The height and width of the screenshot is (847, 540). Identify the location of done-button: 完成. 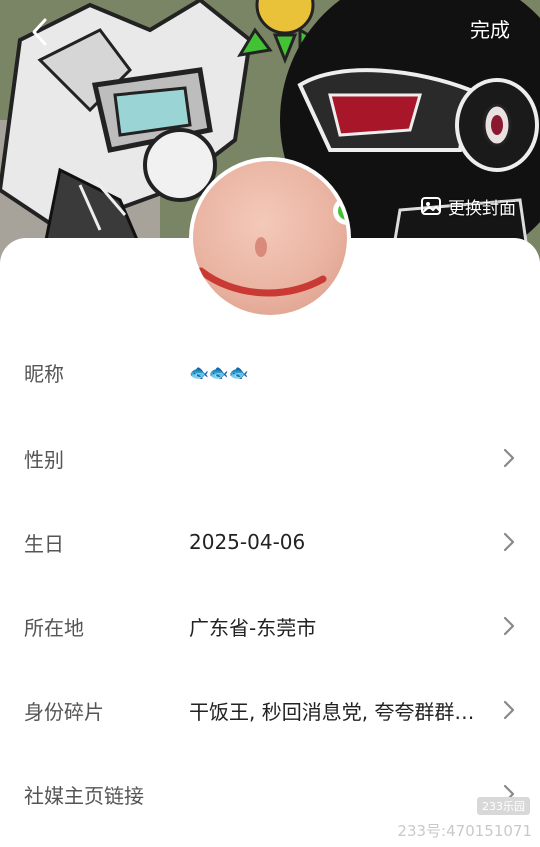
(490, 30).